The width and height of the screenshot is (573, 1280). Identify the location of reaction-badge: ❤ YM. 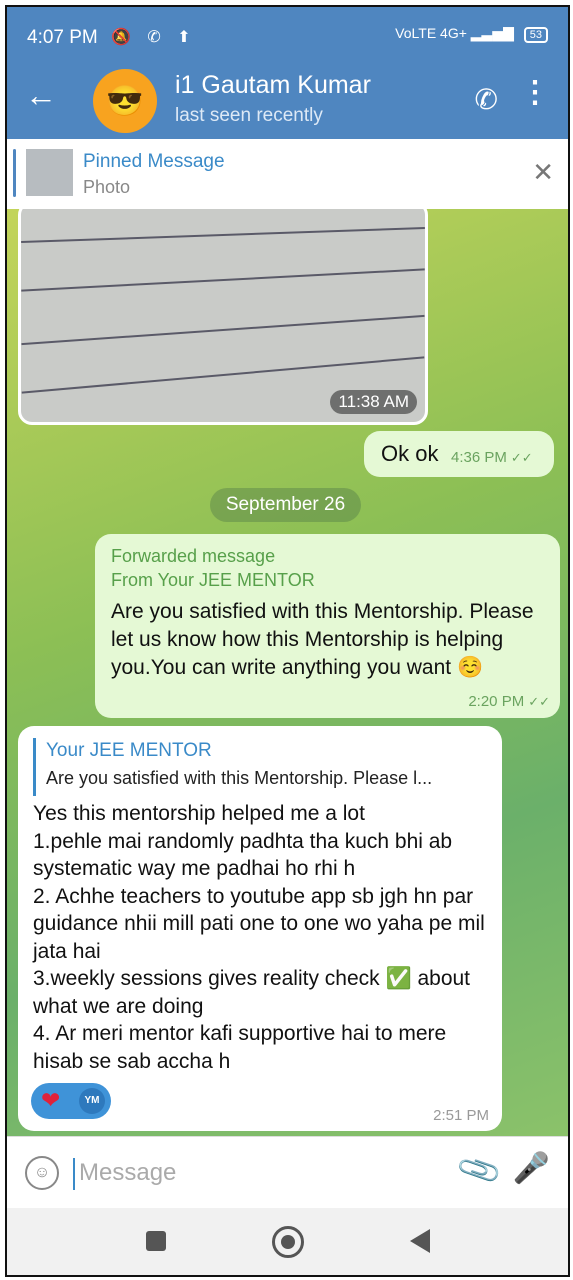
(71, 1101).